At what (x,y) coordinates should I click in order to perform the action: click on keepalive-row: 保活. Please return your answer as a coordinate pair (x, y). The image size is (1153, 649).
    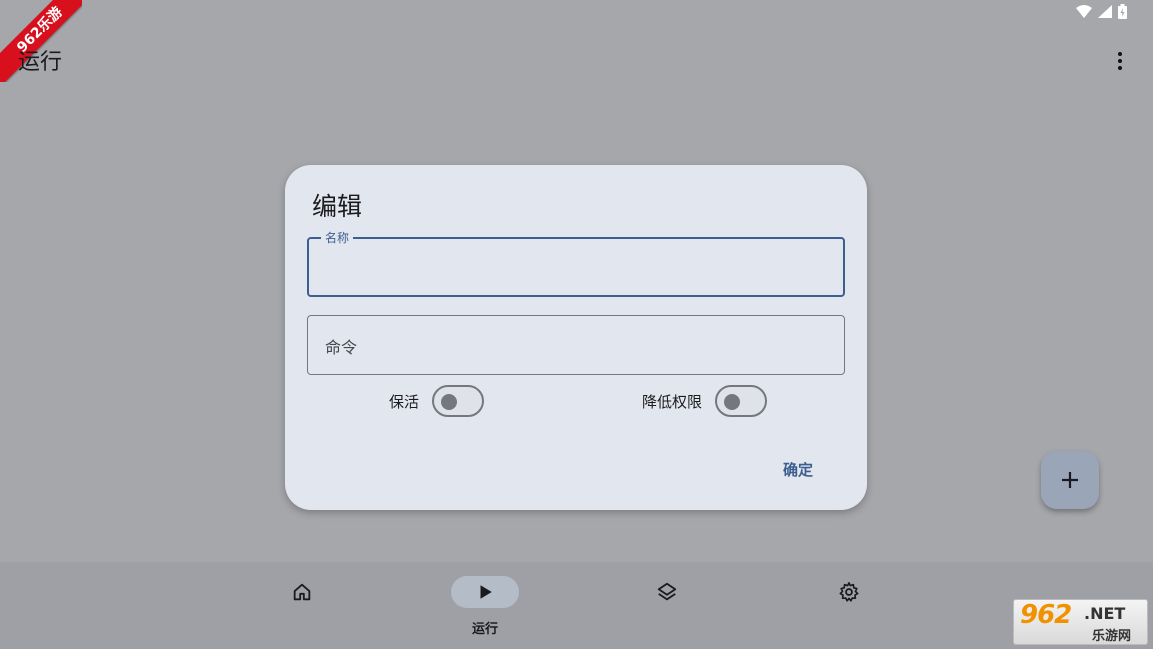
    Looking at the image, I should click on (437, 401).